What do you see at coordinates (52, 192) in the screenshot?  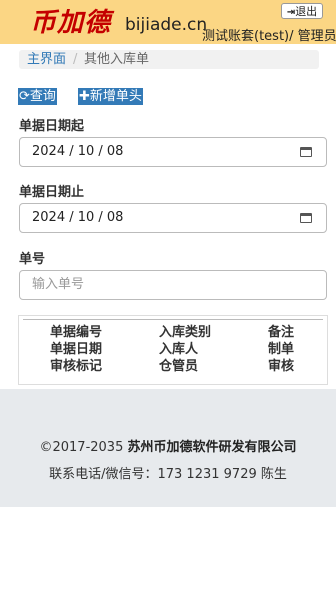 I see `date-to-label: 单据日期止` at bounding box center [52, 192].